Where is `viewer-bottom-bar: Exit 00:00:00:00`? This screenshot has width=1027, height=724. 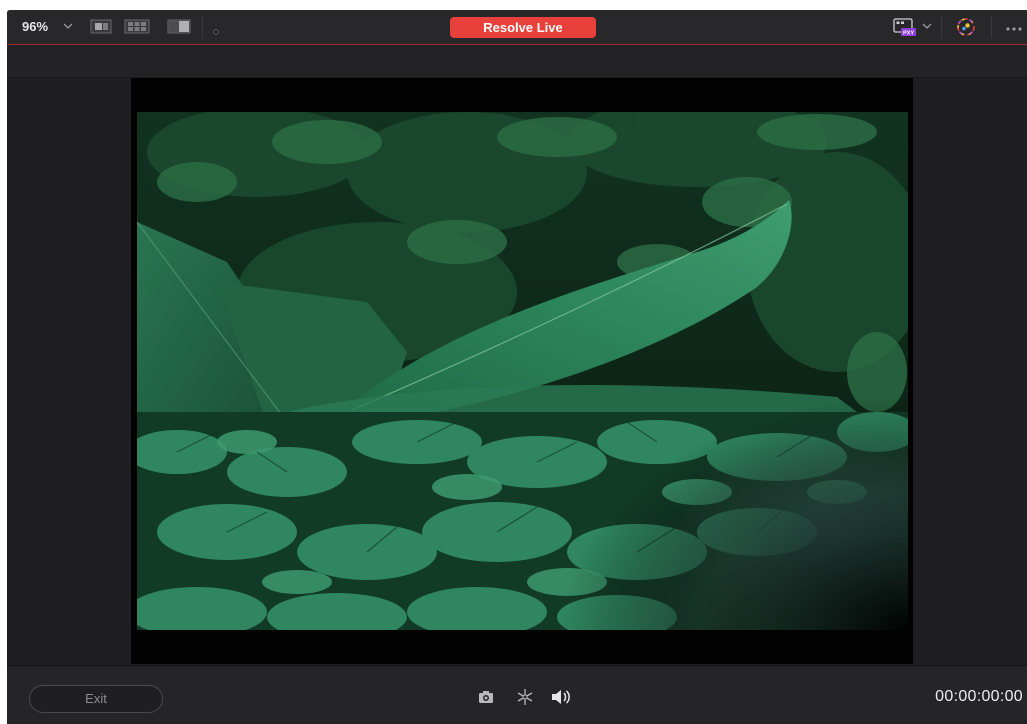 viewer-bottom-bar: Exit 00:00:00:00 is located at coordinates (517, 694).